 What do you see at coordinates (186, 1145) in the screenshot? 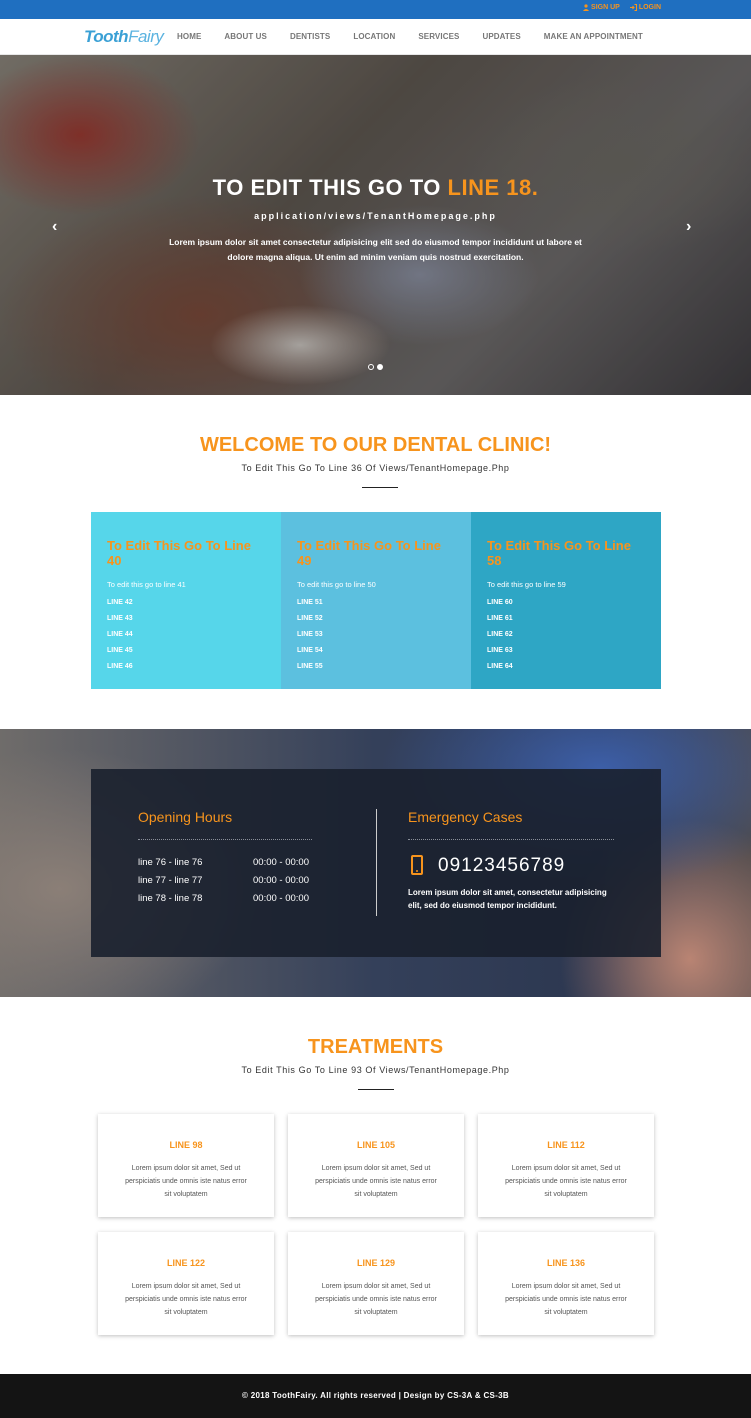
I see `treatment-card-title: LINE 98` at bounding box center [186, 1145].